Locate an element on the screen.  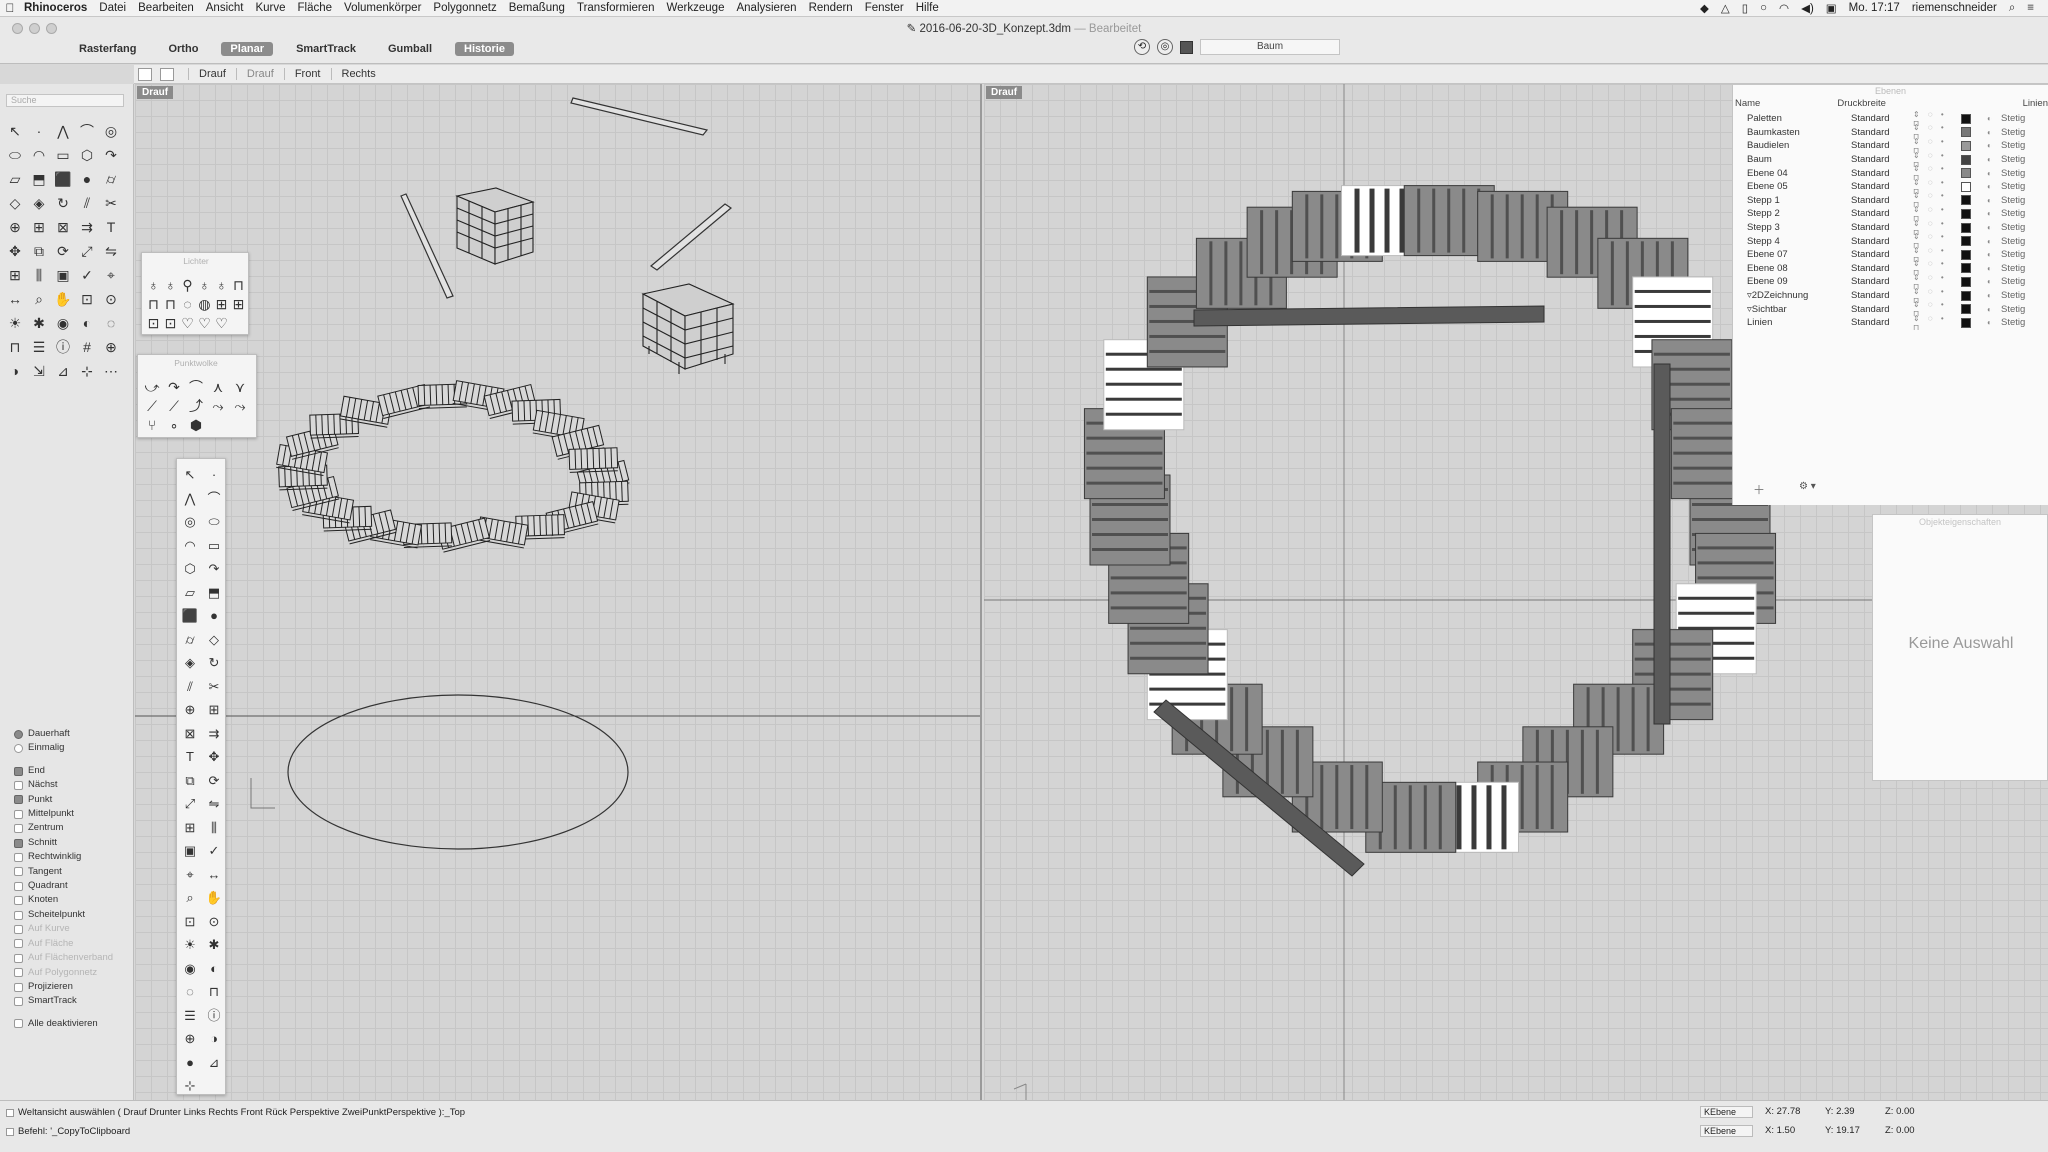
layer-name: Linien is located at coordinates (1792, 322).